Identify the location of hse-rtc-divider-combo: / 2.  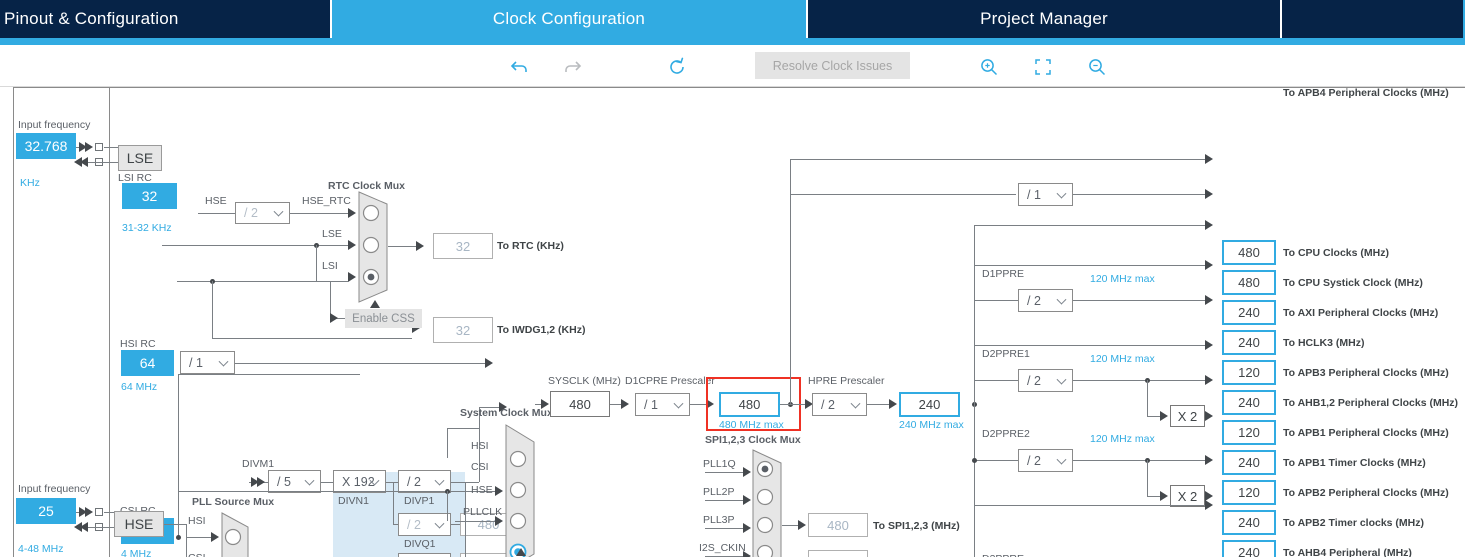
(262, 213).